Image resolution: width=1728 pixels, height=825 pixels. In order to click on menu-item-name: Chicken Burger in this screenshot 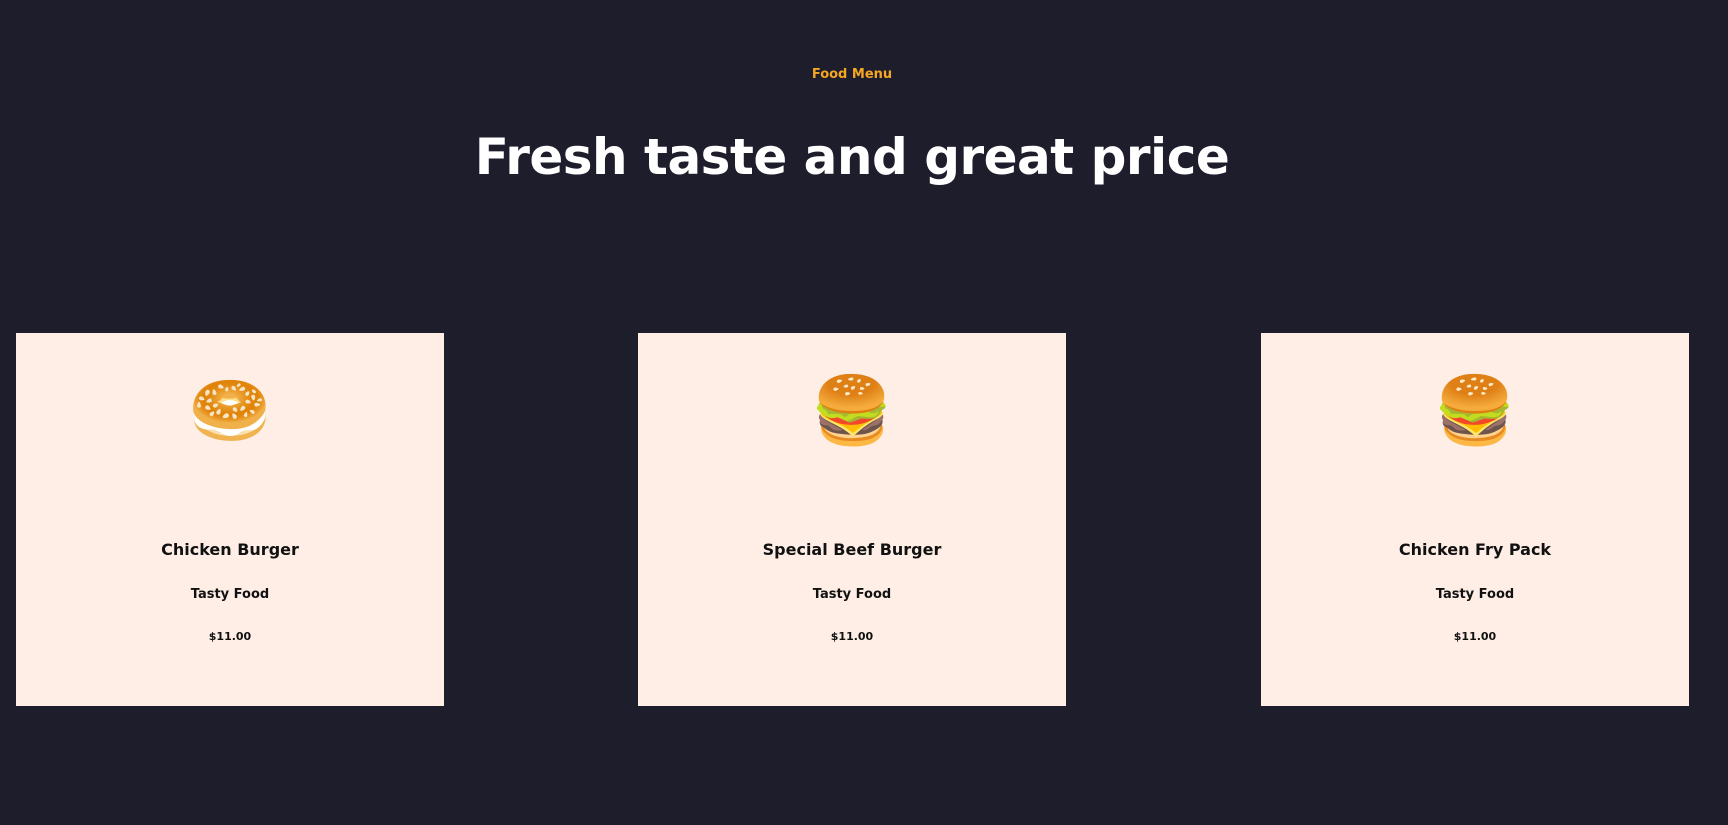, I will do `click(230, 549)`.